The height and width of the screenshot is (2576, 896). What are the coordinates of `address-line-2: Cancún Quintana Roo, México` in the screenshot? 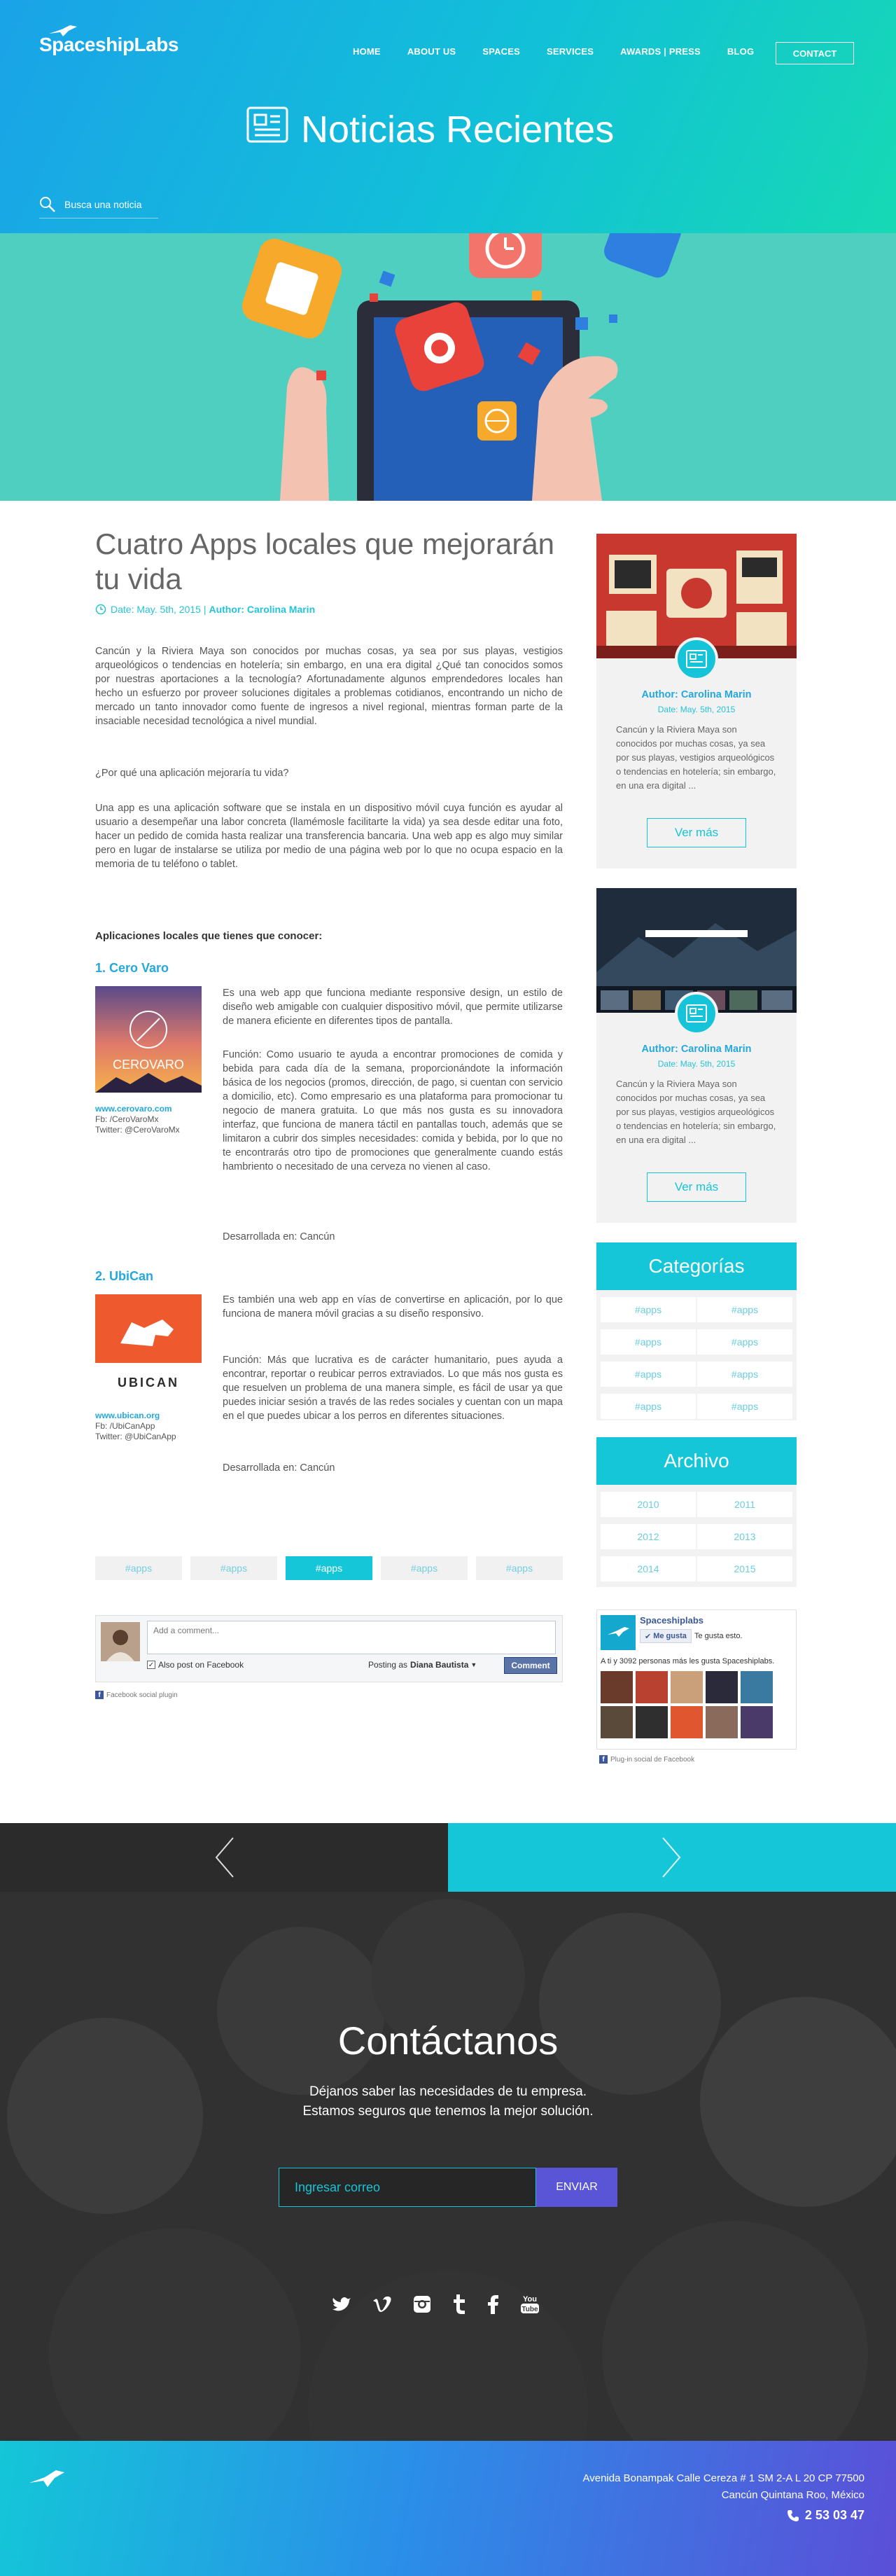 It's located at (792, 2495).